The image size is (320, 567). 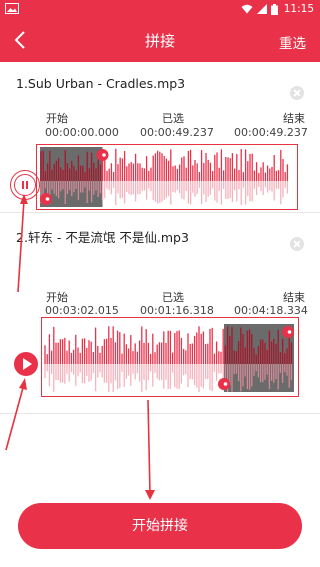 I want to click on signal-icon, so click(x=261, y=9).